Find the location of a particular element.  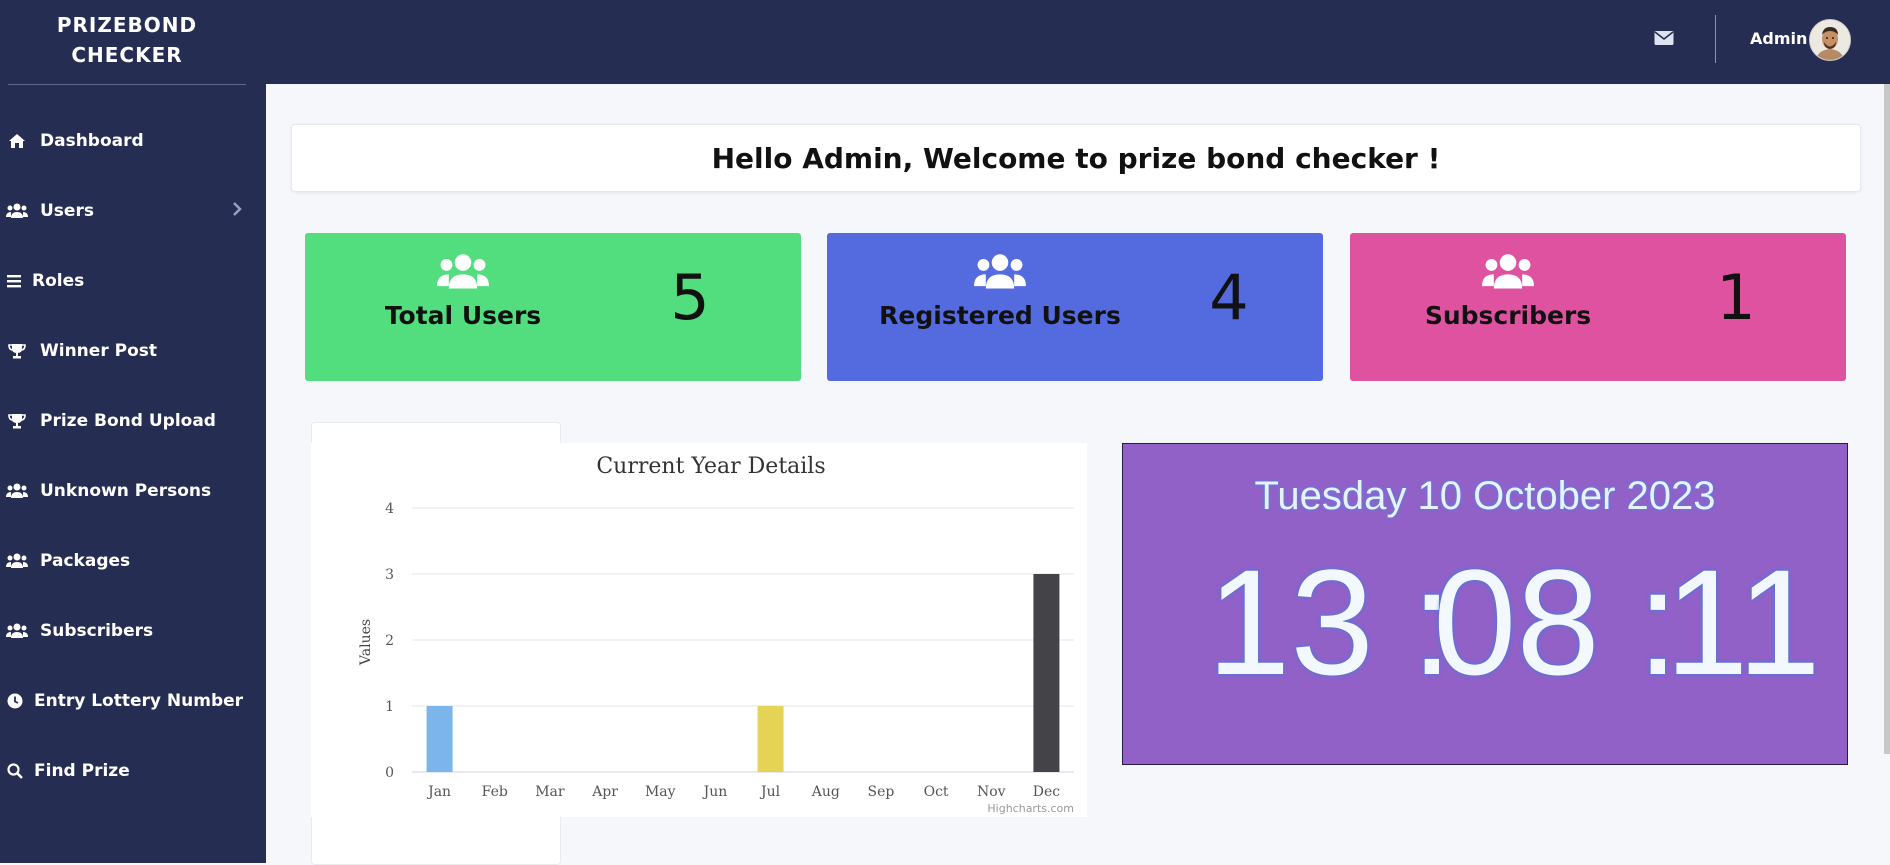

y-tick-label: 1 is located at coordinates (389, 707).